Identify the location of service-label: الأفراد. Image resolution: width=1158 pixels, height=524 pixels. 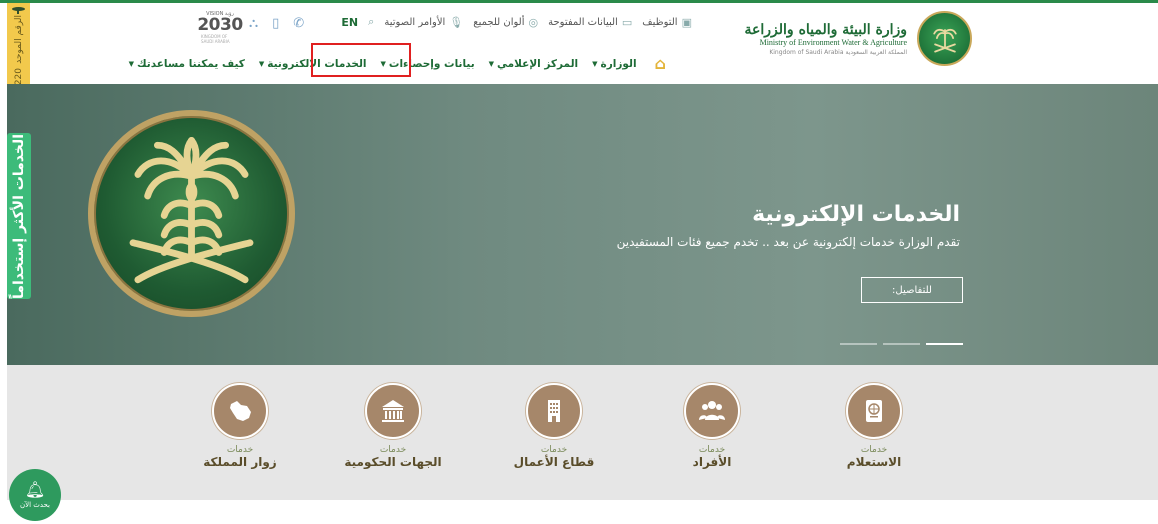
(712, 462).